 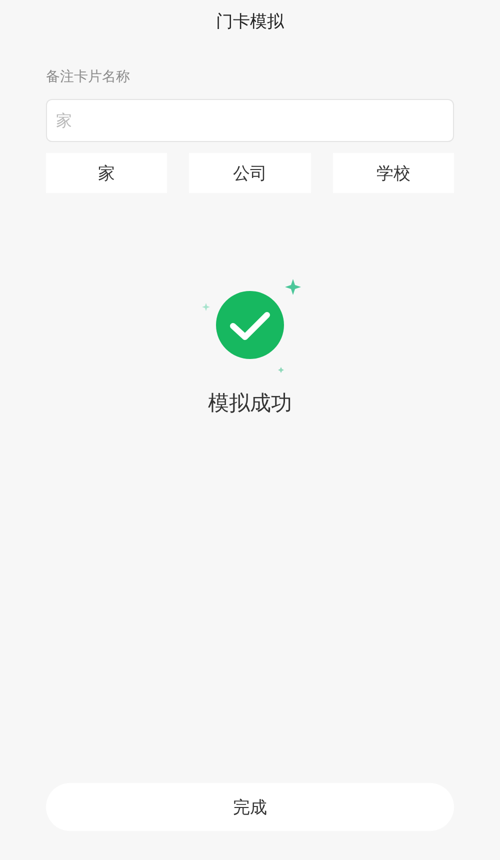 I want to click on preset-button: 家, so click(x=107, y=173).